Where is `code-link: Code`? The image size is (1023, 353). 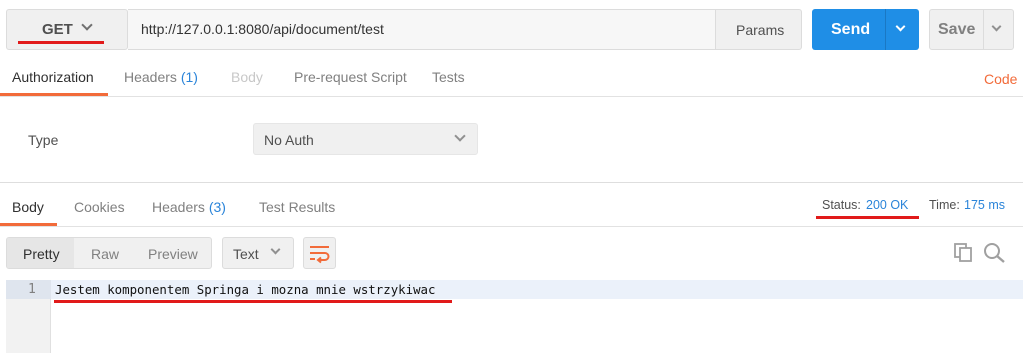
code-link: Code is located at coordinates (1000, 79).